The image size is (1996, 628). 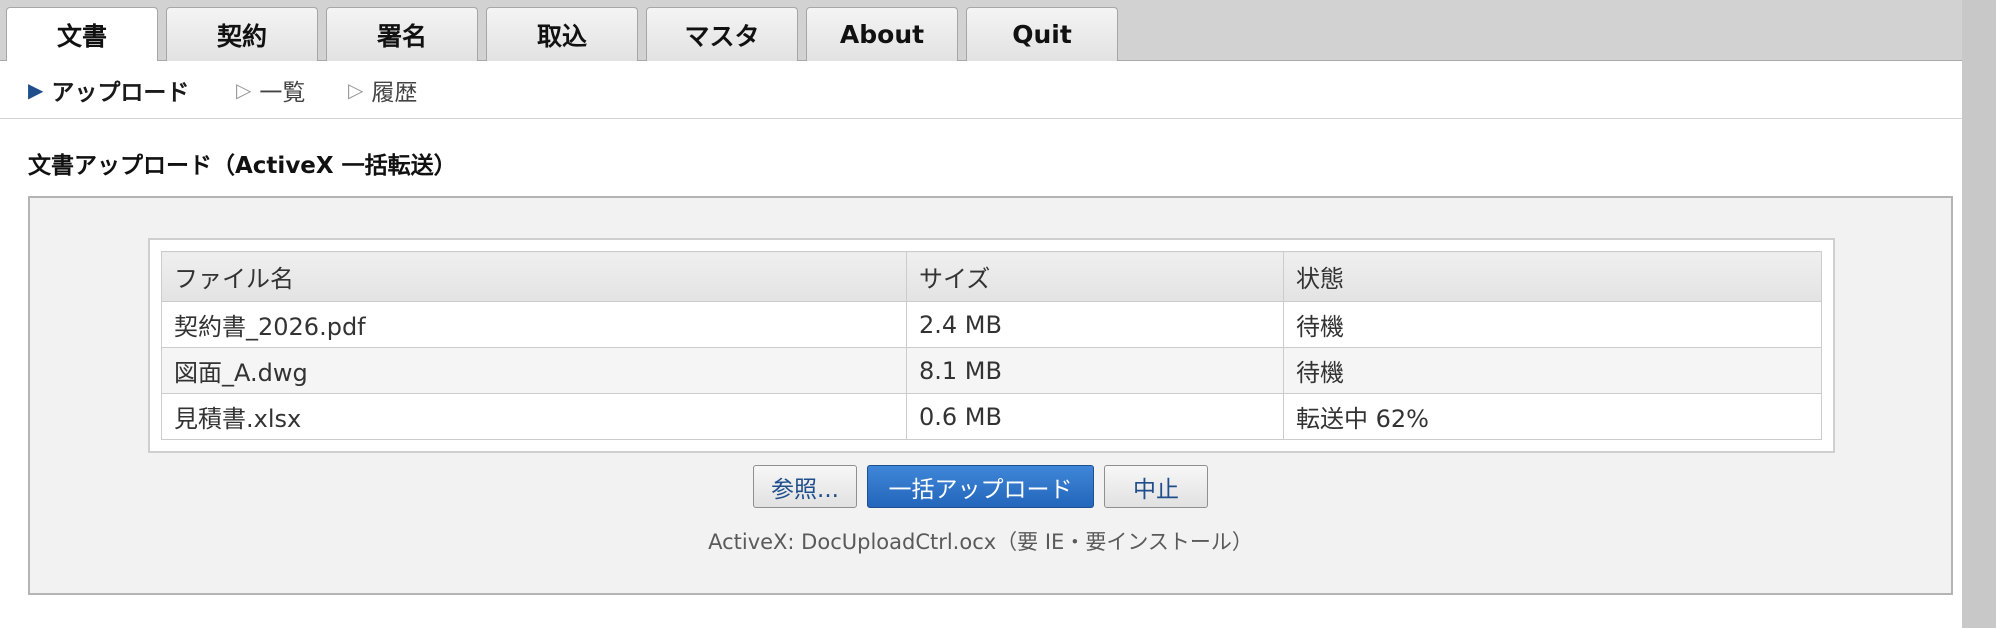 I want to click on cancel-button: 中止, so click(x=1156, y=486).